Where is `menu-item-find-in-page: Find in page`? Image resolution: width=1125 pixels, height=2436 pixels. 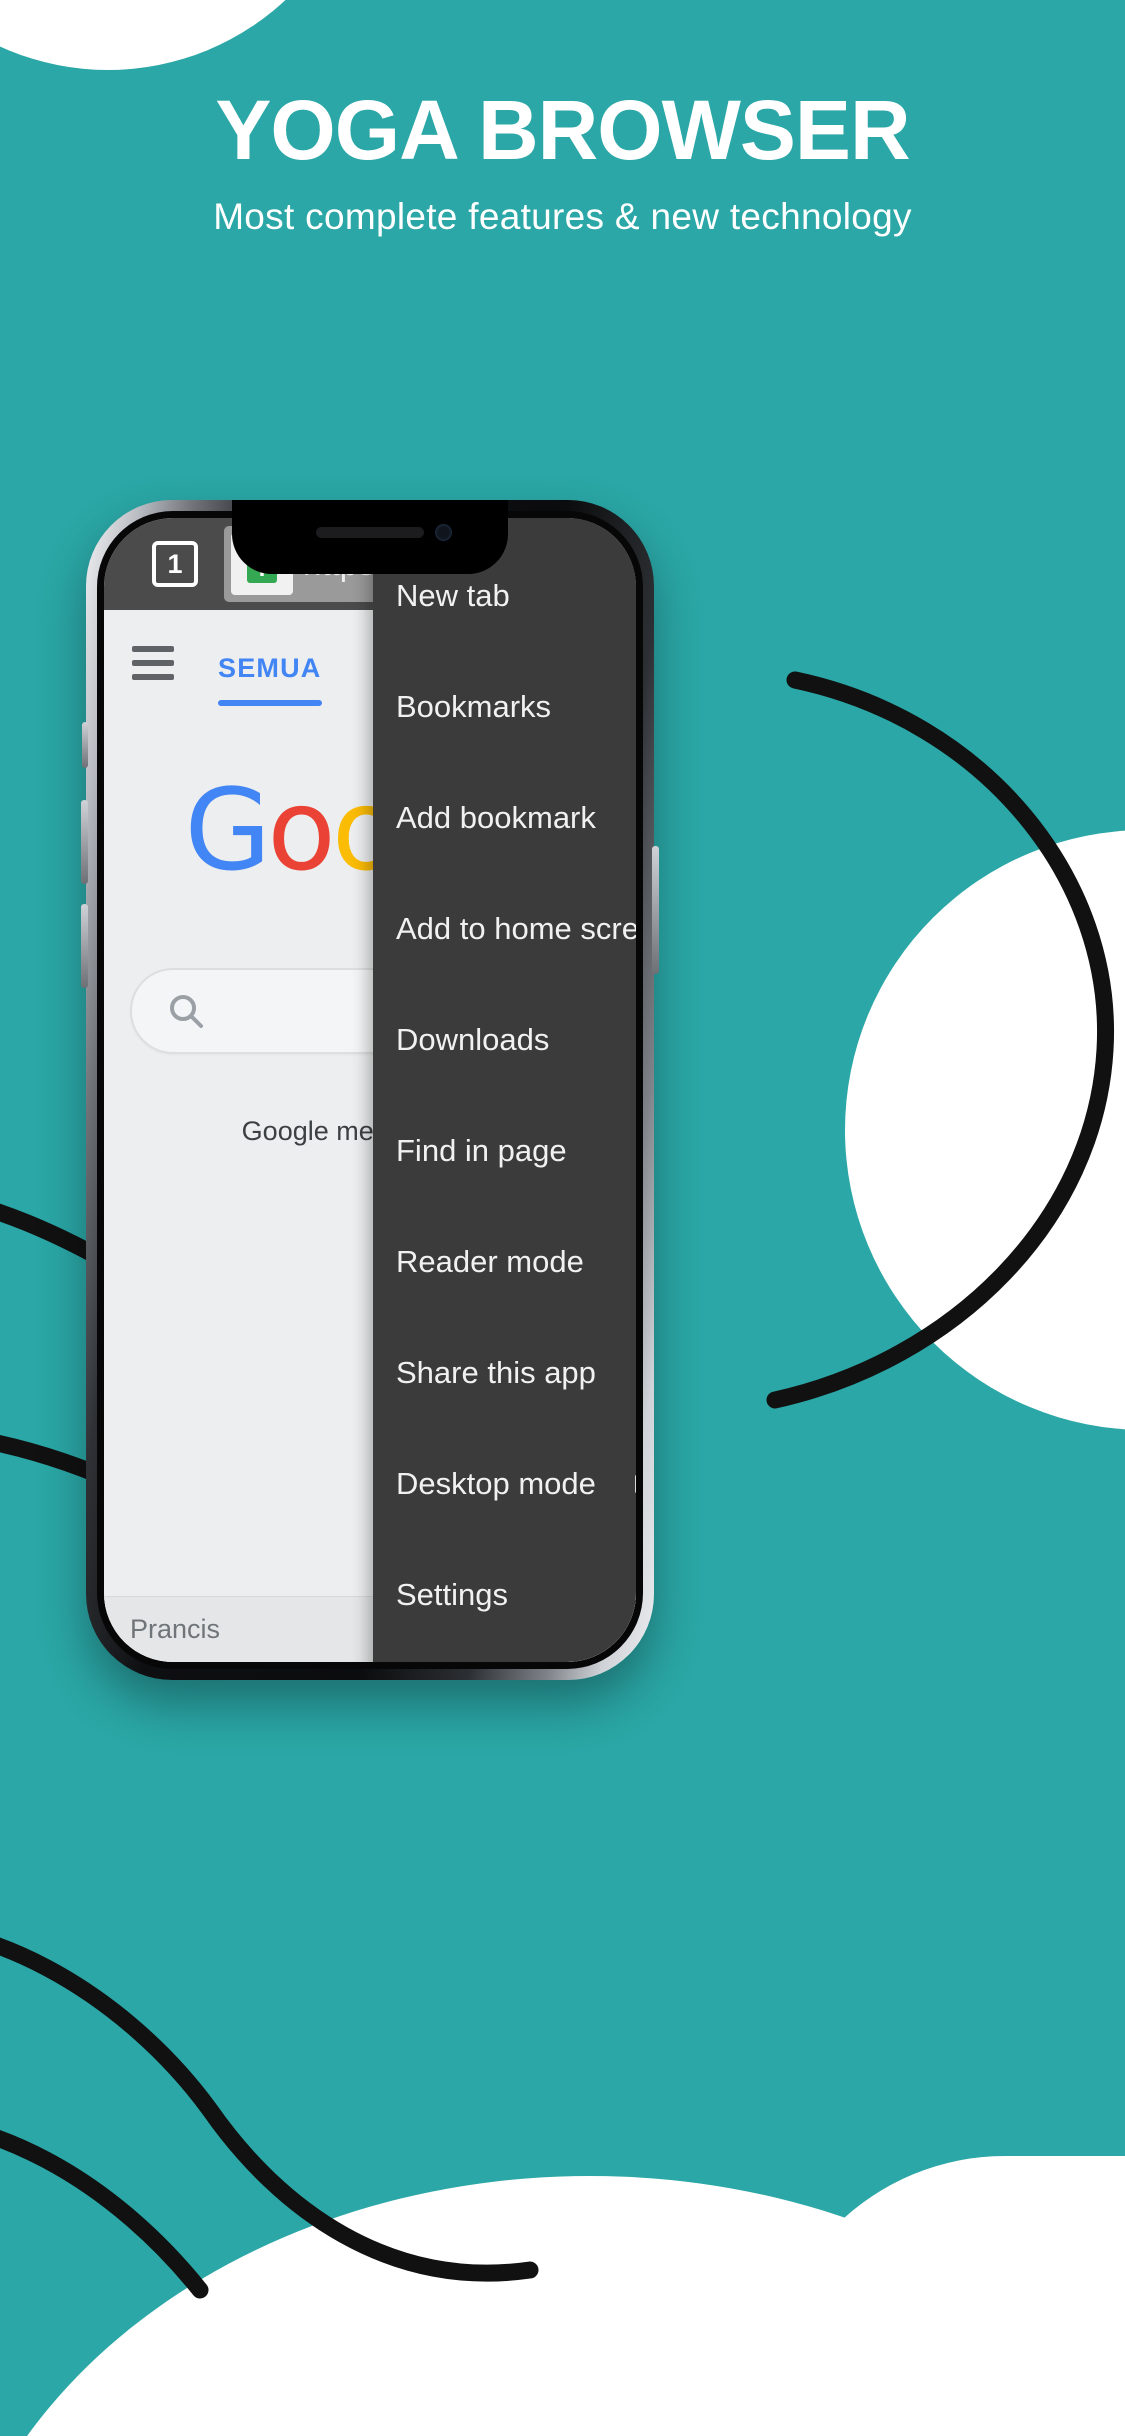 menu-item-find-in-page: Find in page is located at coordinates (504, 1150).